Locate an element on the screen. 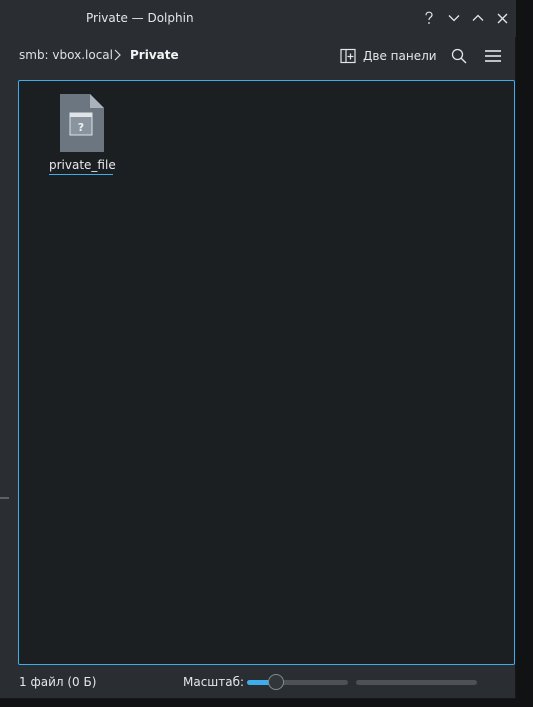  panel-resize-handle is located at coordinates (4, 498).